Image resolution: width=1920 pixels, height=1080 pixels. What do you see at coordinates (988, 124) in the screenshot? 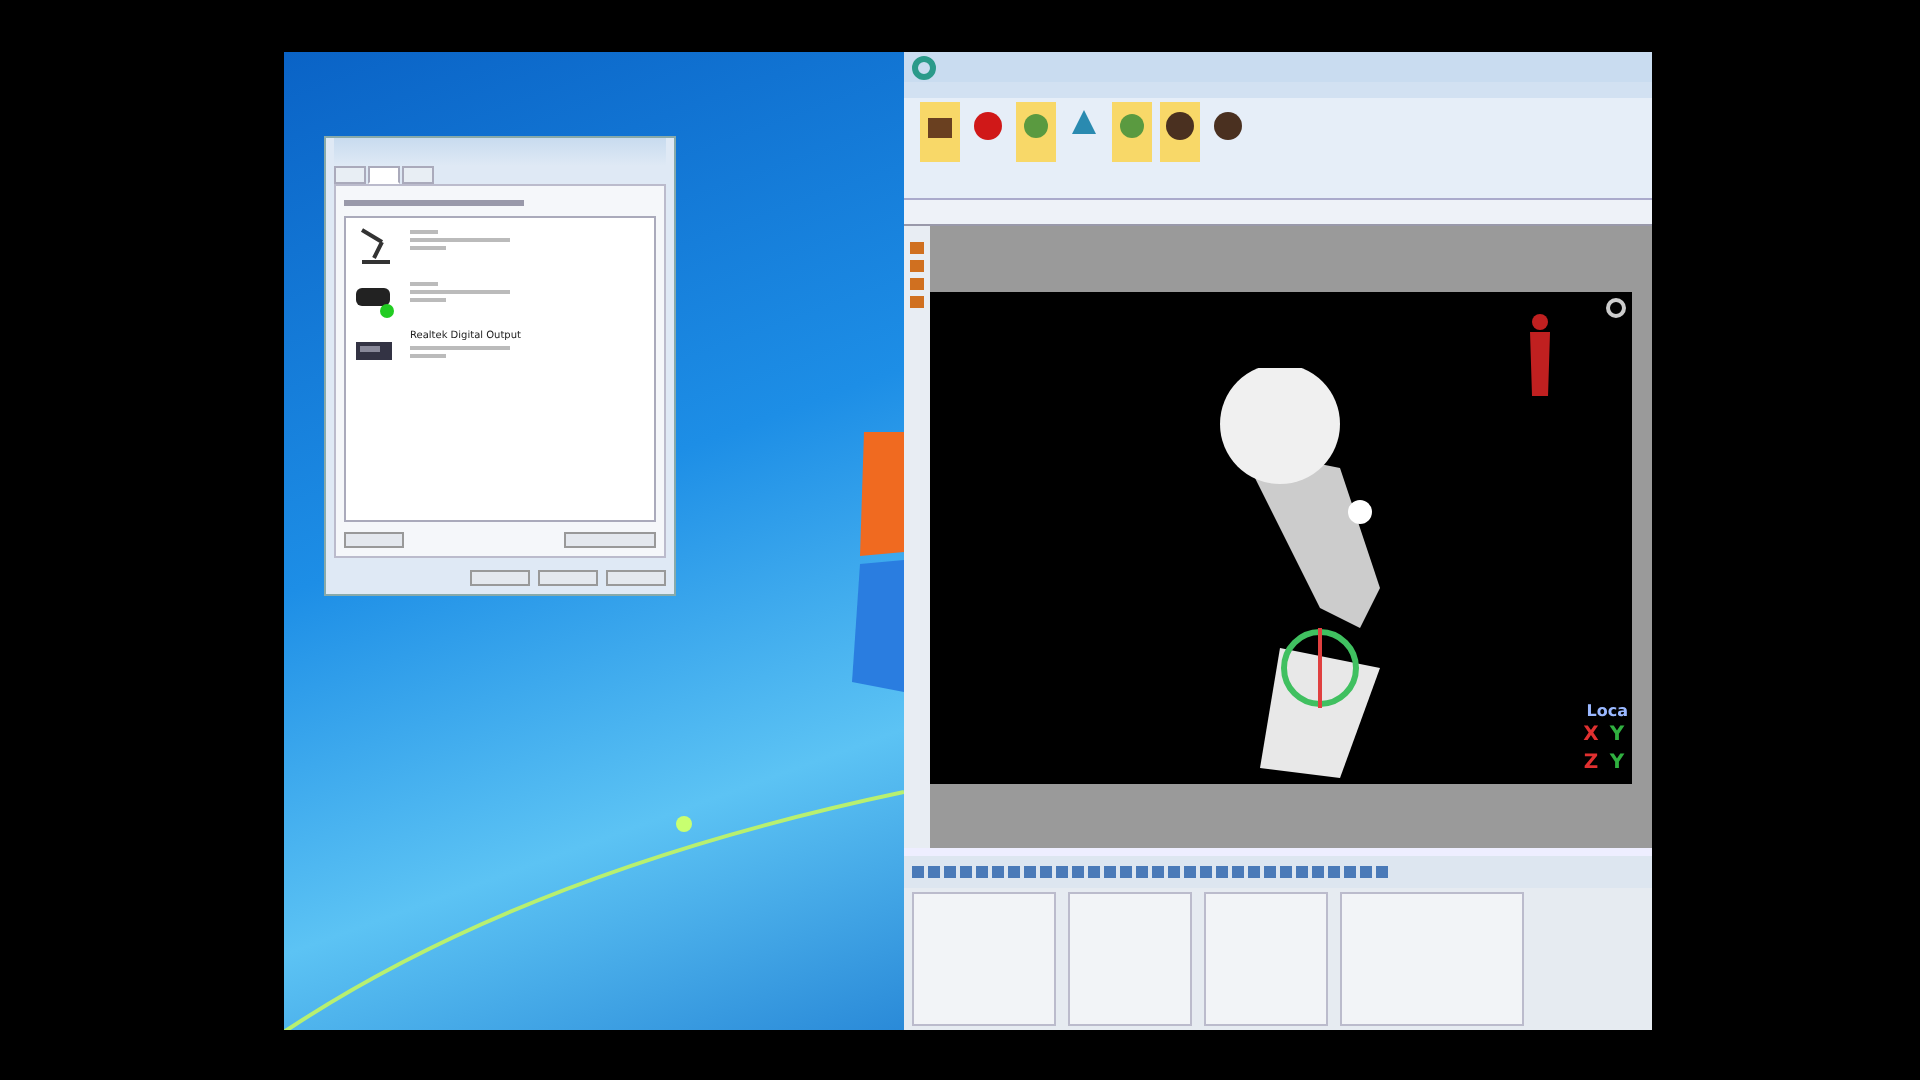
I see `ball-icon` at bounding box center [988, 124].